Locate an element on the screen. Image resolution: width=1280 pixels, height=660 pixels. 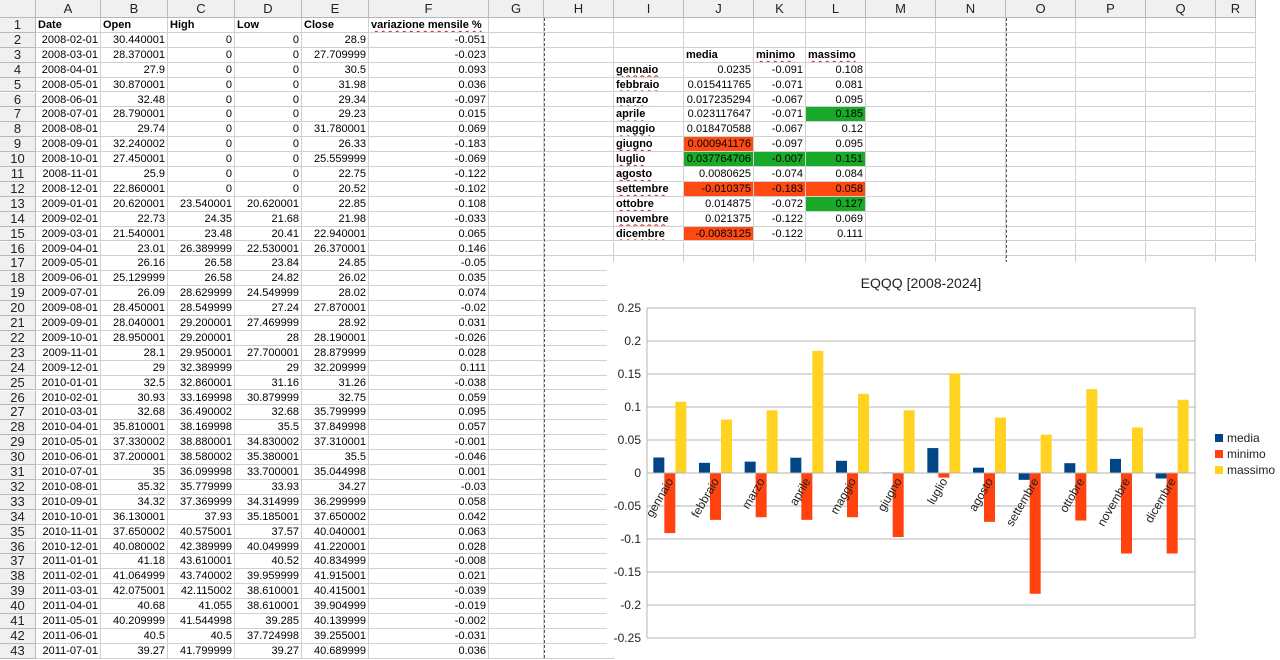
cell-m15 is located at coordinates (901, 234).